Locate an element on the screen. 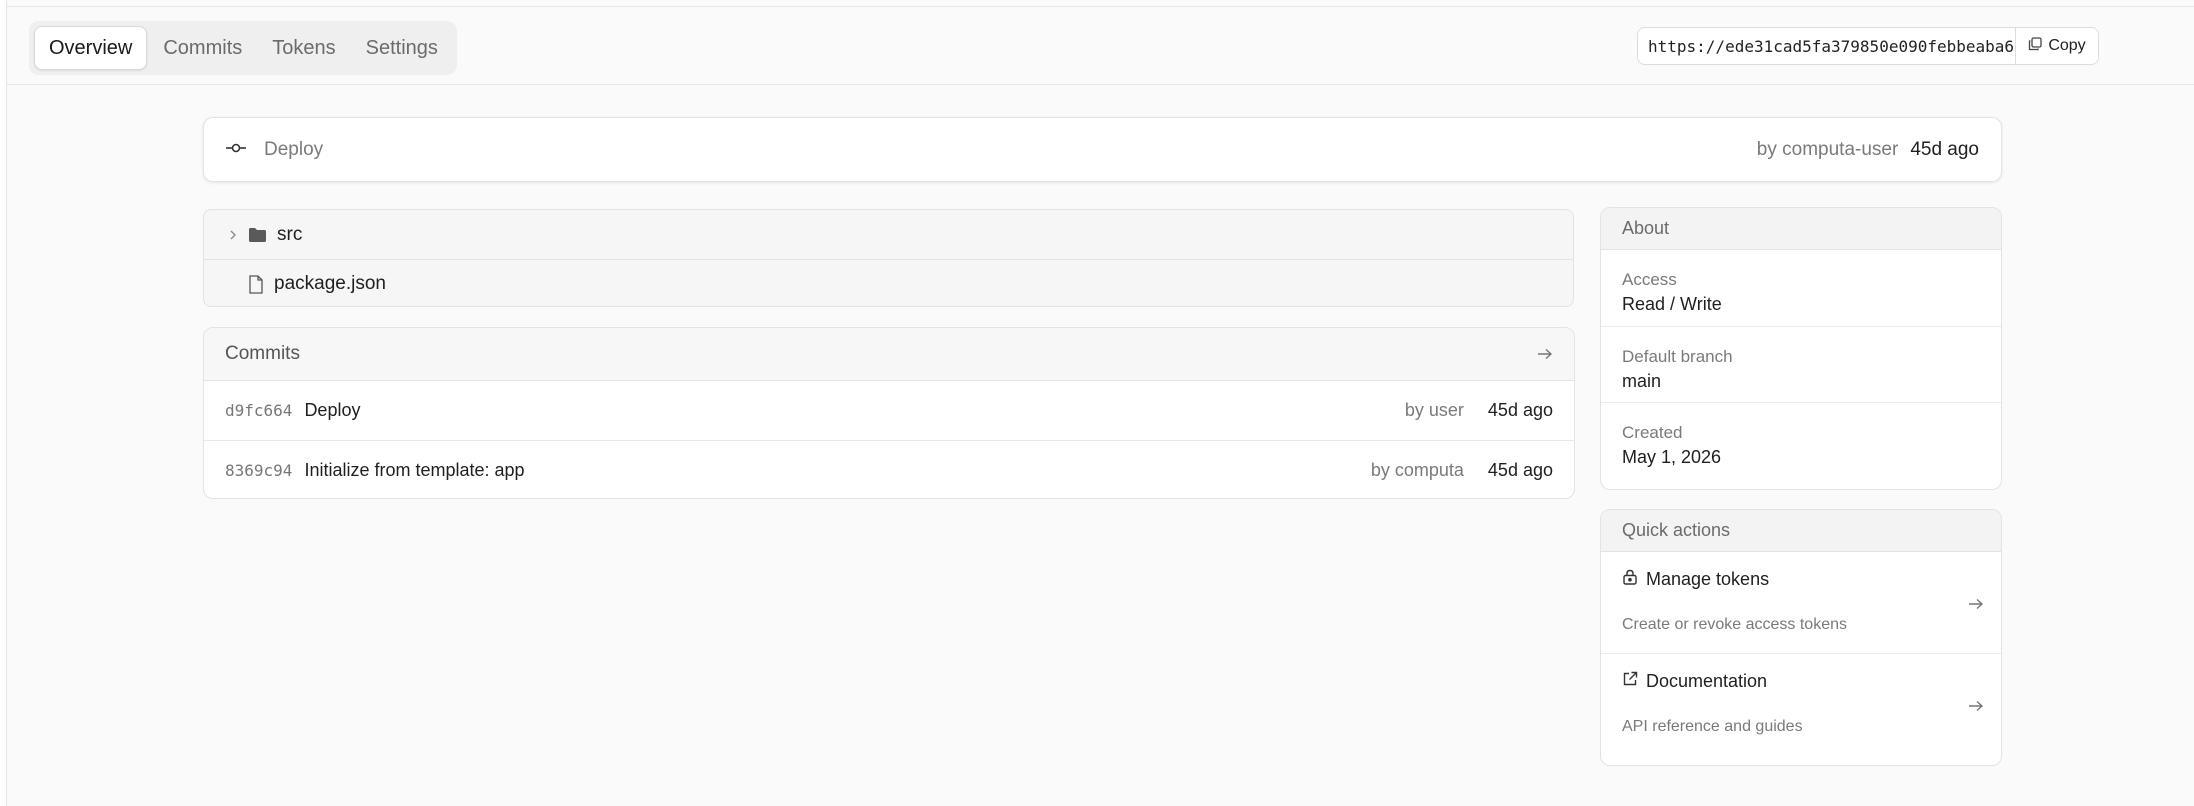 The width and height of the screenshot is (2194, 806). file-tree: src package.json is located at coordinates (888, 258).